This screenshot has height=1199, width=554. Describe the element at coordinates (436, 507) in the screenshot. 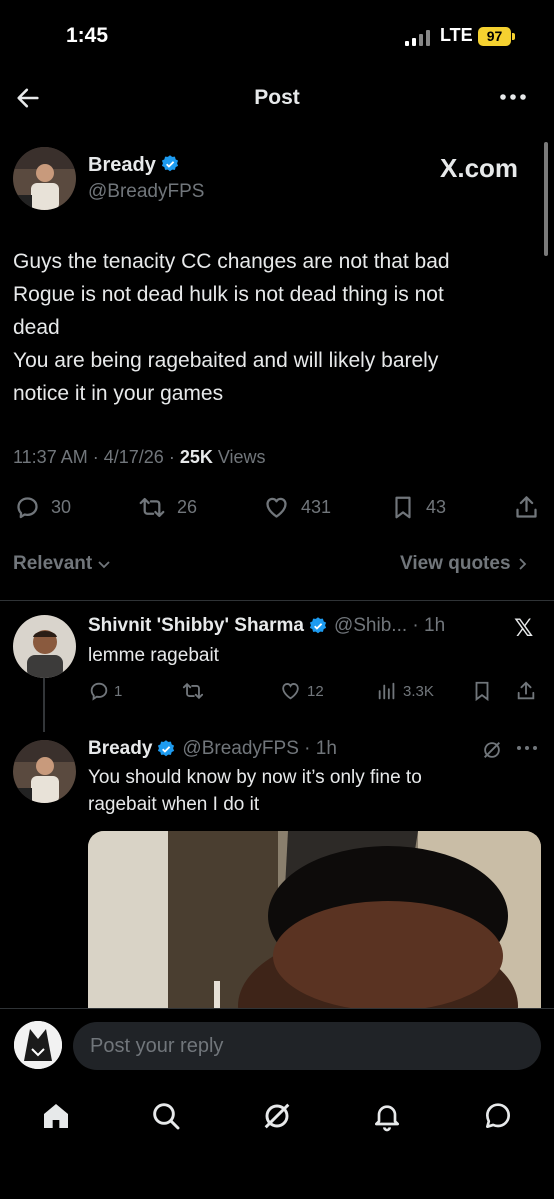

I see `bookmark-count: 43` at that location.